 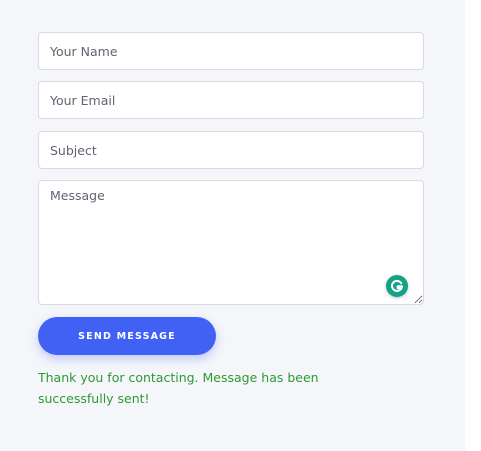 I want to click on email-field, so click(x=231, y=100).